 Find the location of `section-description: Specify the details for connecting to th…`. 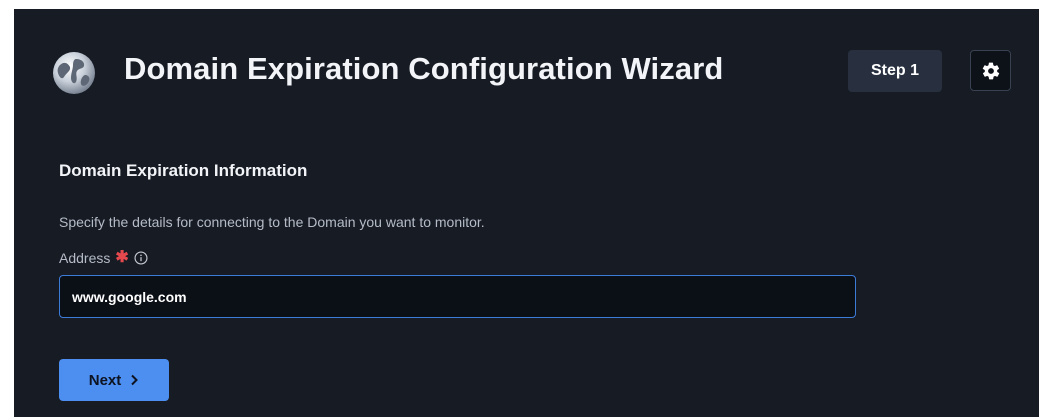

section-description: Specify the details for connecting to th… is located at coordinates (272, 222).